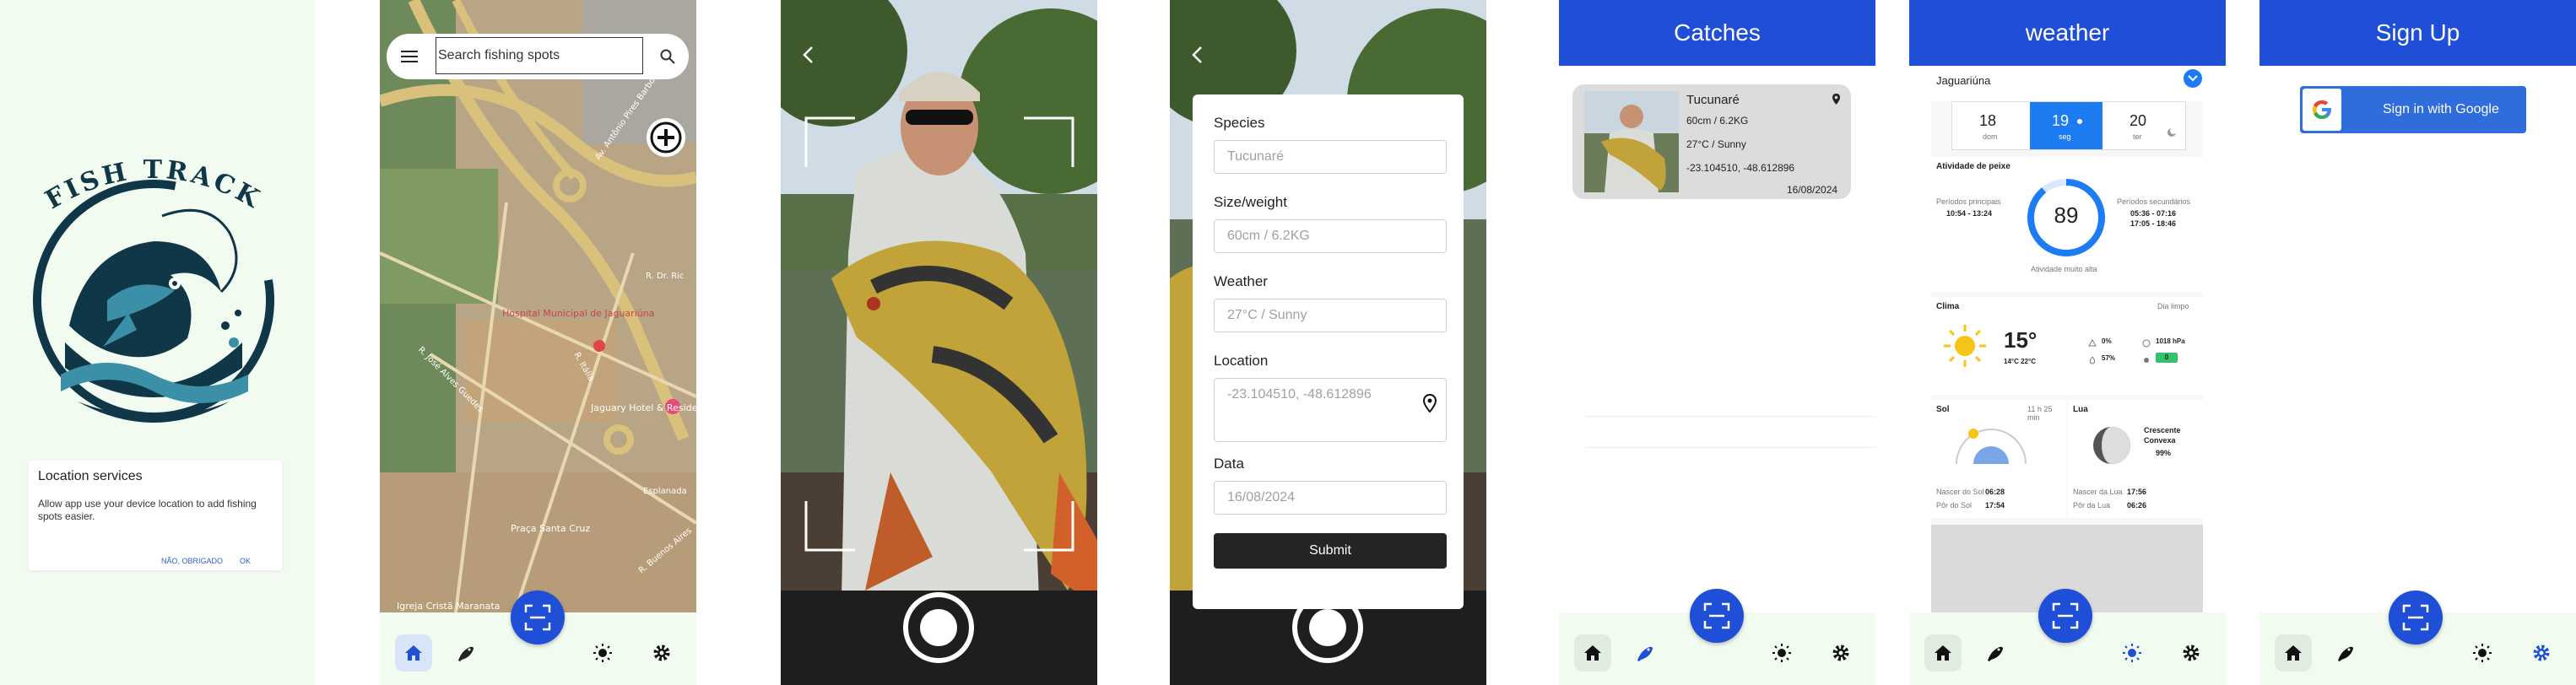 The image size is (2576, 685). What do you see at coordinates (245, 561) in the screenshot?
I see `dialog-ok-button: OK` at bounding box center [245, 561].